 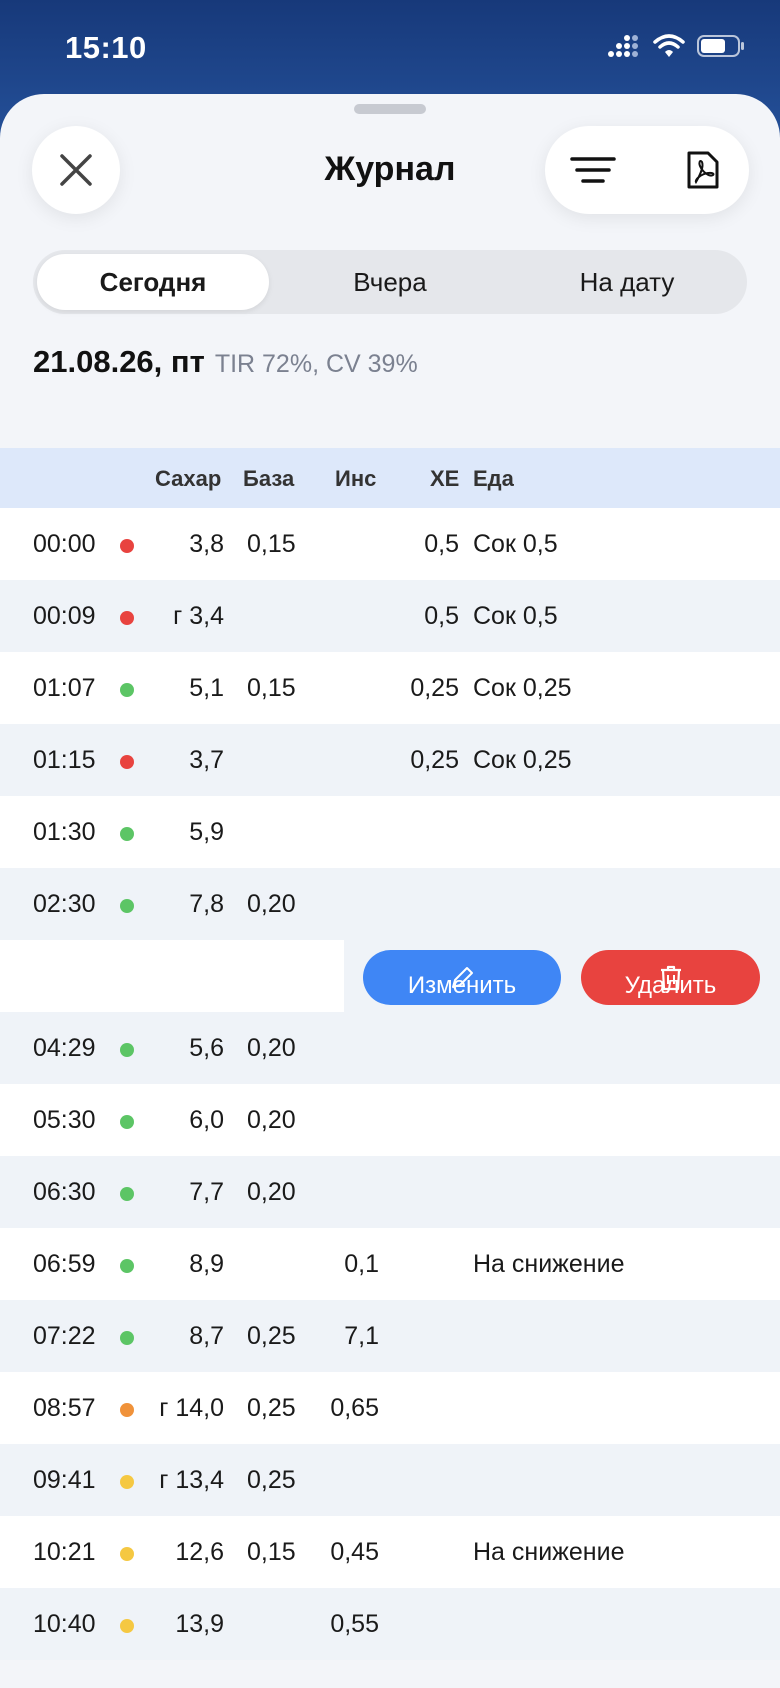 I want to click on edit-button: Изменить, so click(x=462, y=977).